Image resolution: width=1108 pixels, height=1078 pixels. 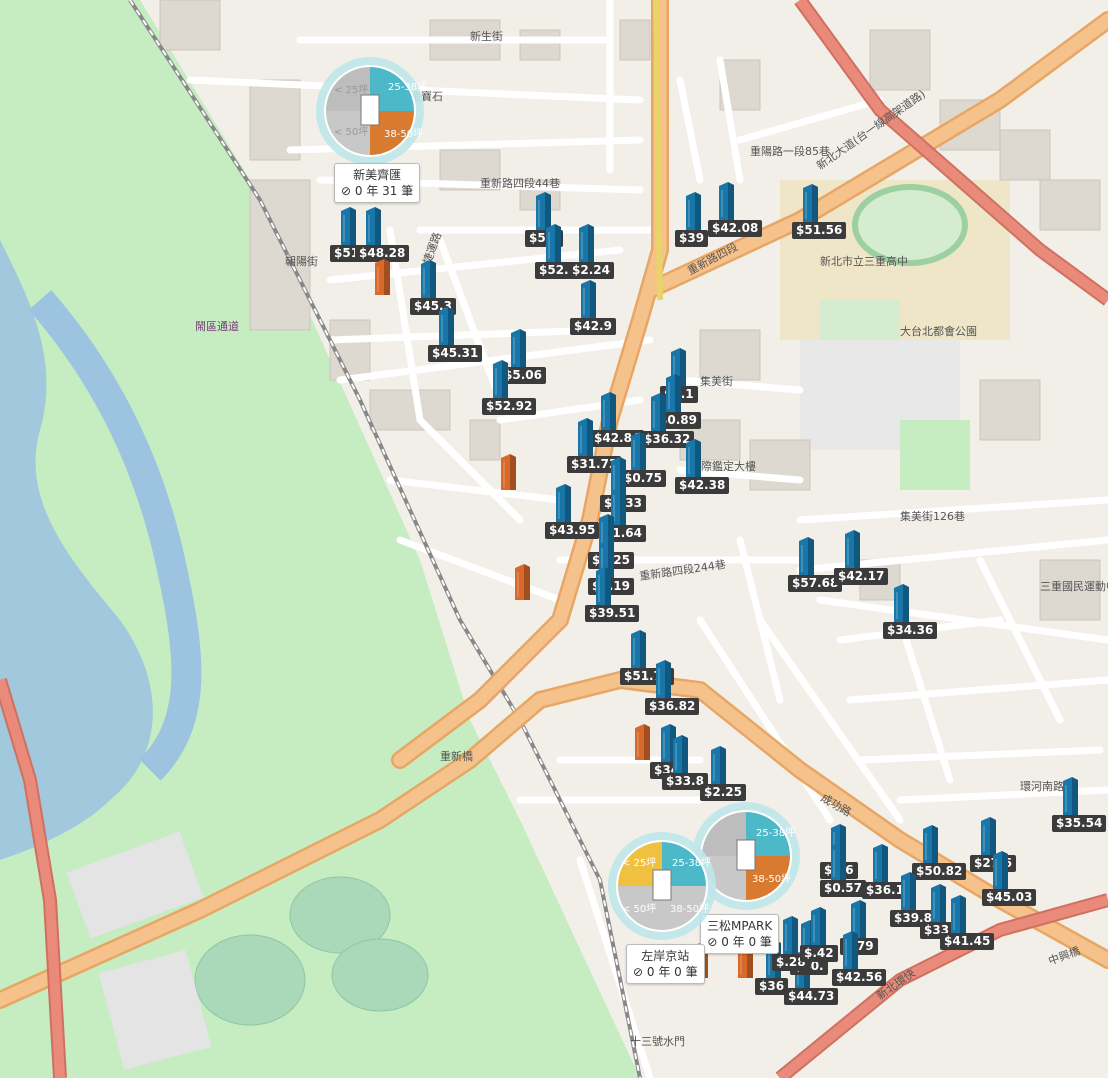 I want to click on price-label: $.42, so click(x=819, y=953).